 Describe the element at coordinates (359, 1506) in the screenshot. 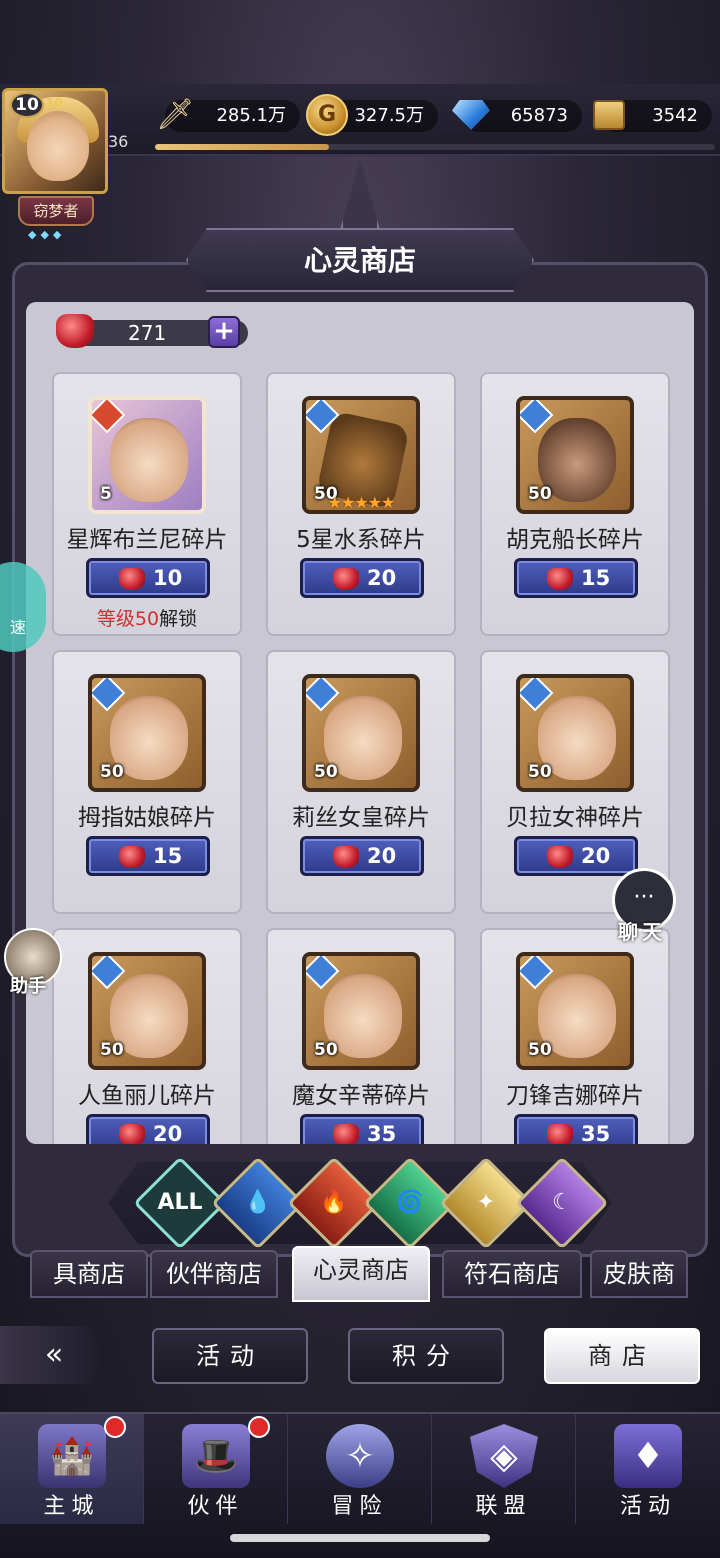

I see `nav-adventure-label: 冒险` at that location.